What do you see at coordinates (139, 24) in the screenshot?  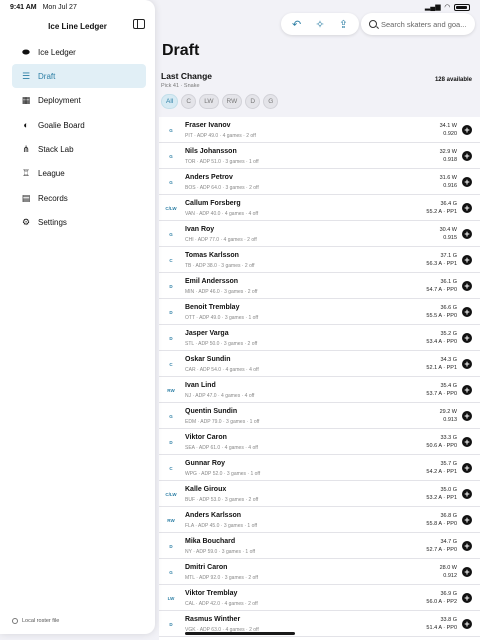 I see `sidebar-toggle-icon` at bounding box center [139, 24].